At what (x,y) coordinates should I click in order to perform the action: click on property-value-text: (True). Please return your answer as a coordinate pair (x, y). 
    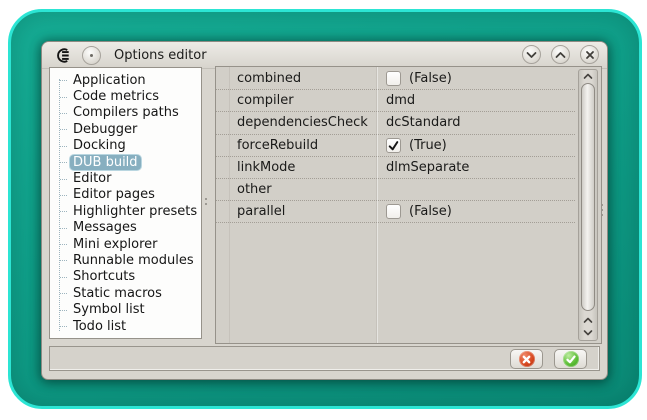
    Looking at the image, I should click on (428, 145).